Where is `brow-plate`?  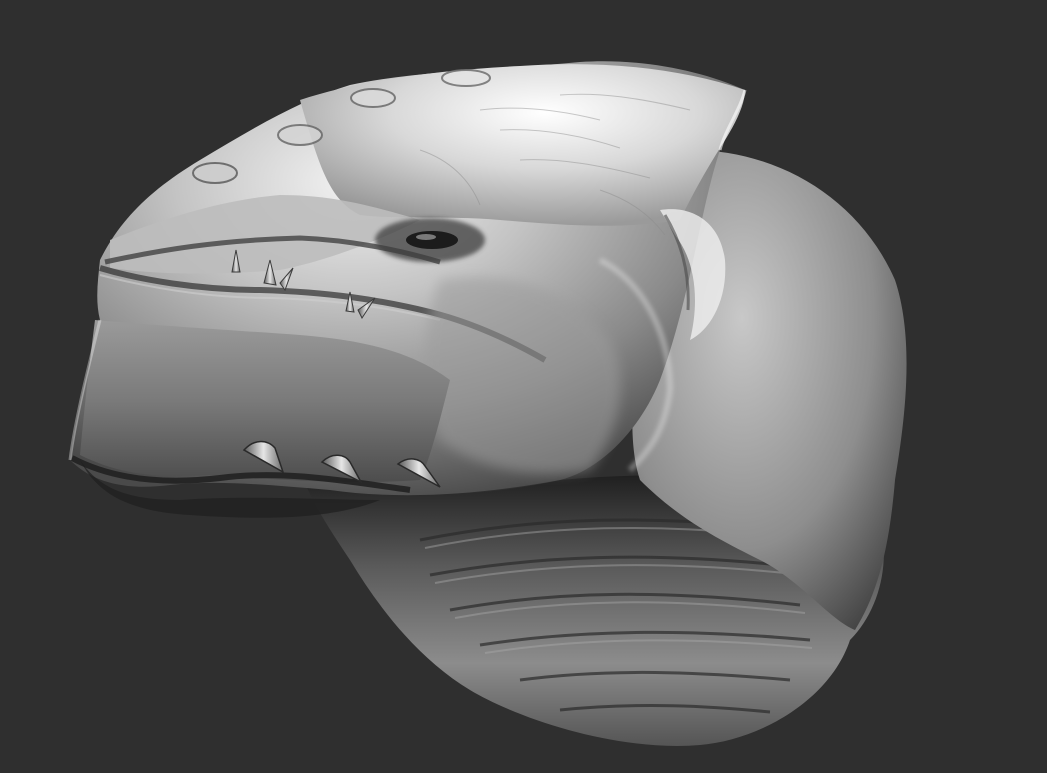
brow-plate is located at coordinates (522, 145).